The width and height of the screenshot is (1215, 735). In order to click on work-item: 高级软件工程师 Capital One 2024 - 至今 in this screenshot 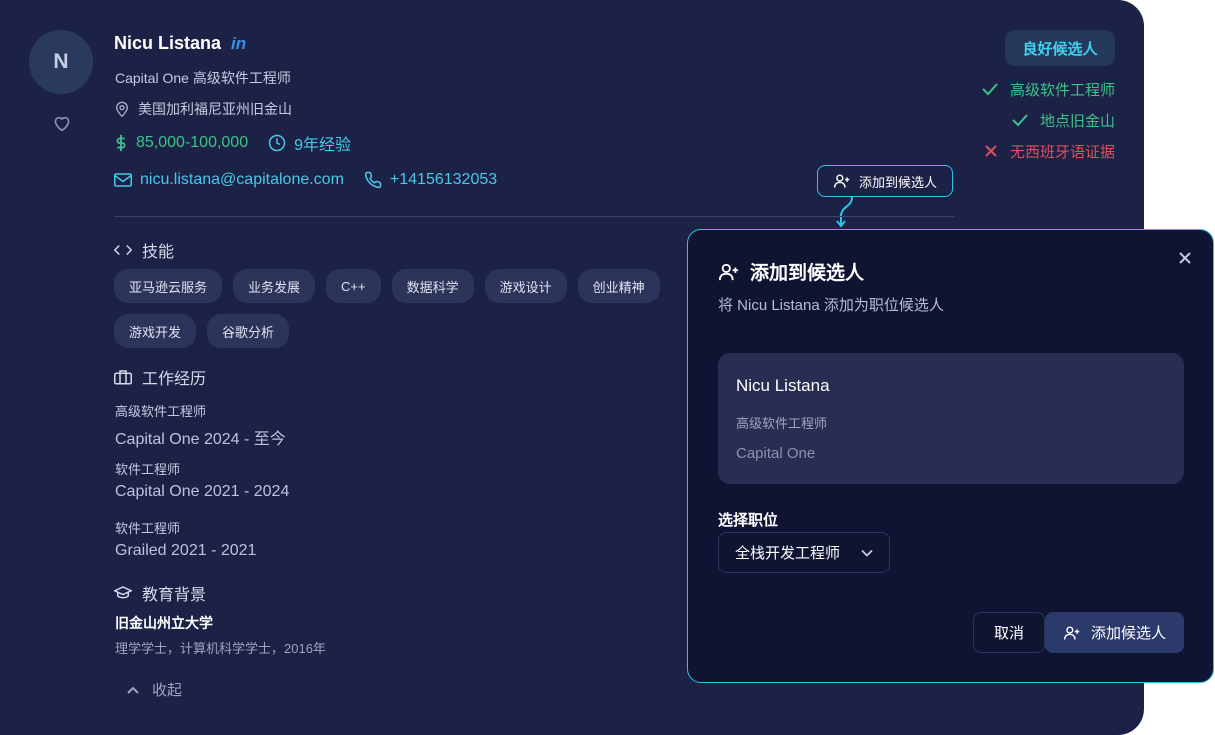, I will do `click(200, 425)`.